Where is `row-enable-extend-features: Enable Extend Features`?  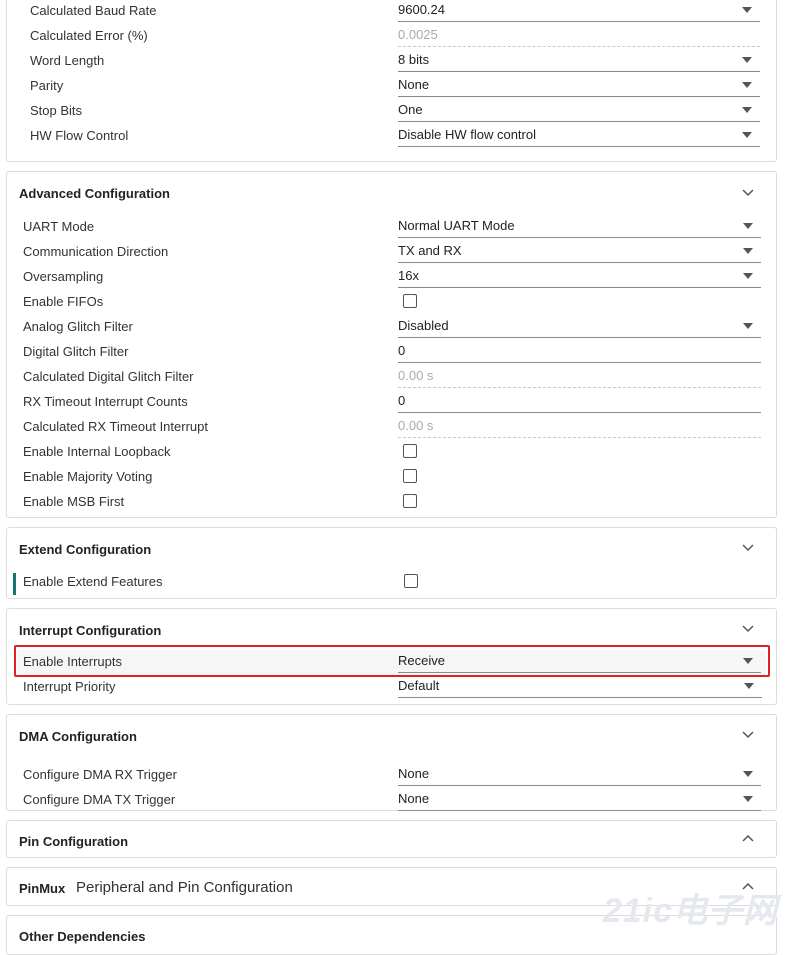
row-enable-extend-features: Enable Extend Features is located at coordinates (391, 582).